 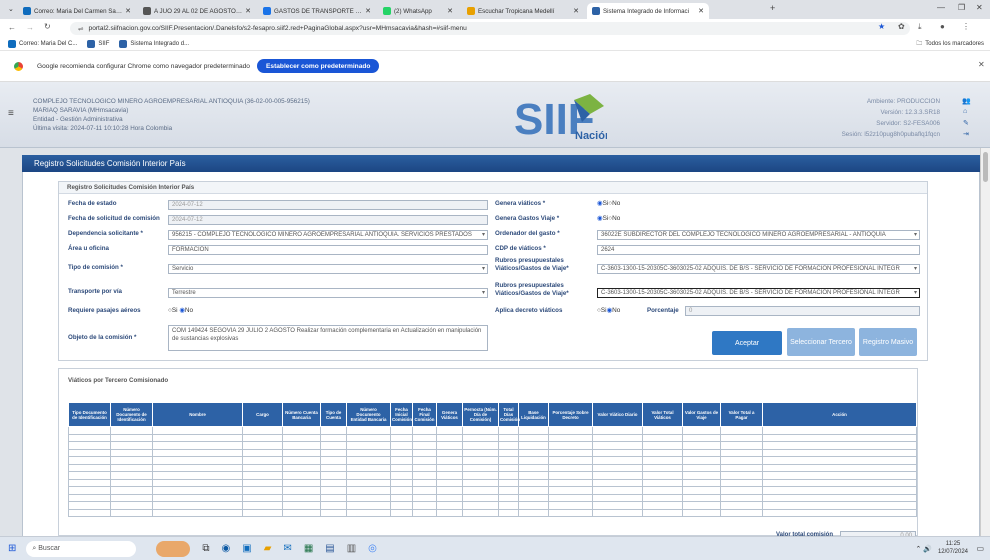 What do you see at coordinates (966, 26) in the screenshot?
I see `menu-icon: ⋮` at bounding box center [966, 26].